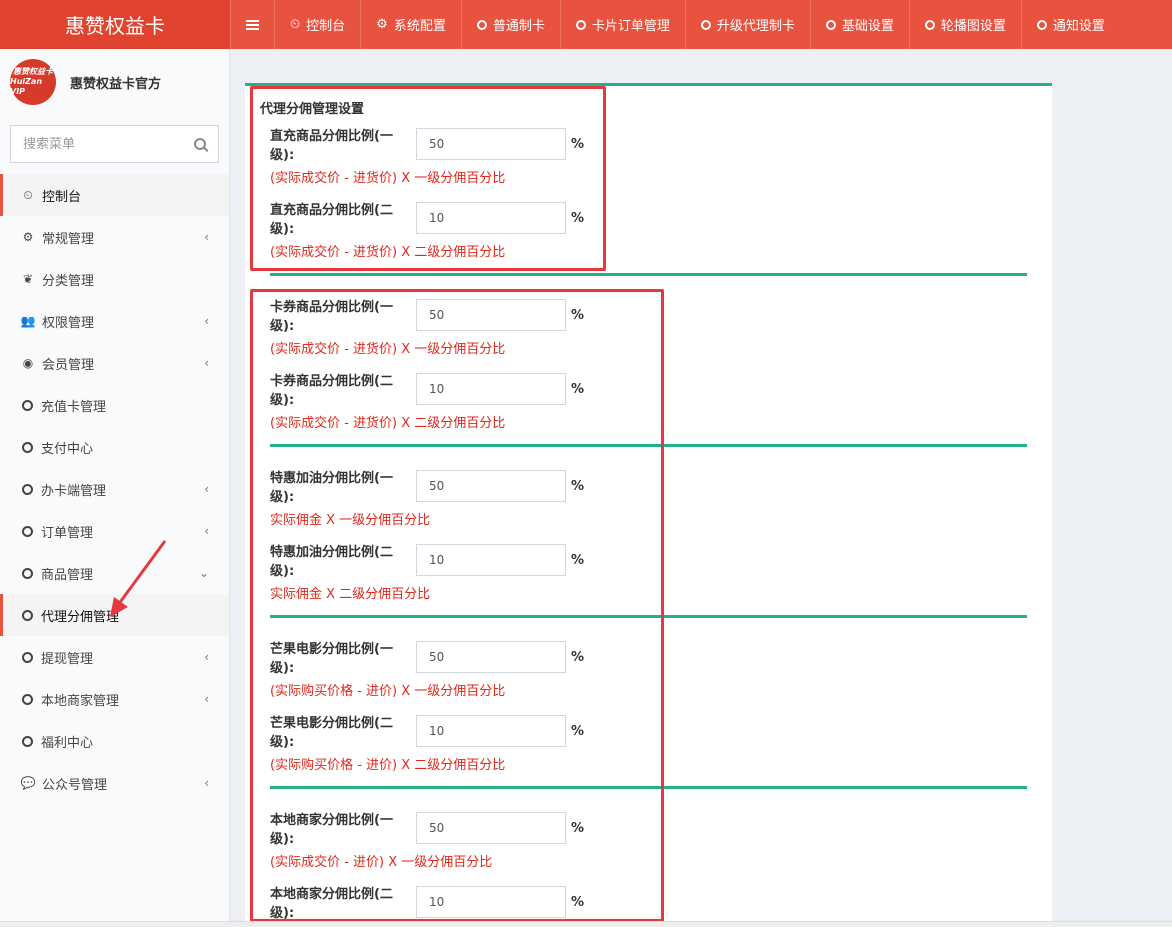 The width and height of the screenshot is (1172, 927). What do you see at coordinates (964, 24) in the screenshot?
I see `topnav-carousel-settings: 轮播图设置` at bounding box center [964, 24].